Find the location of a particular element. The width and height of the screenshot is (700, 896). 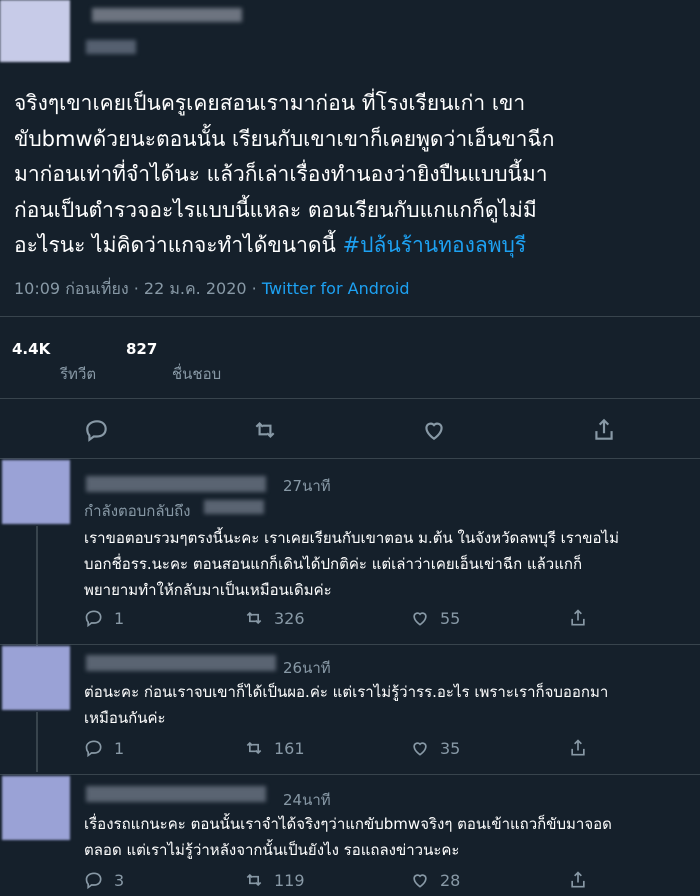

source-app-link: Twitter for Android is located at coordinates (336, 288).